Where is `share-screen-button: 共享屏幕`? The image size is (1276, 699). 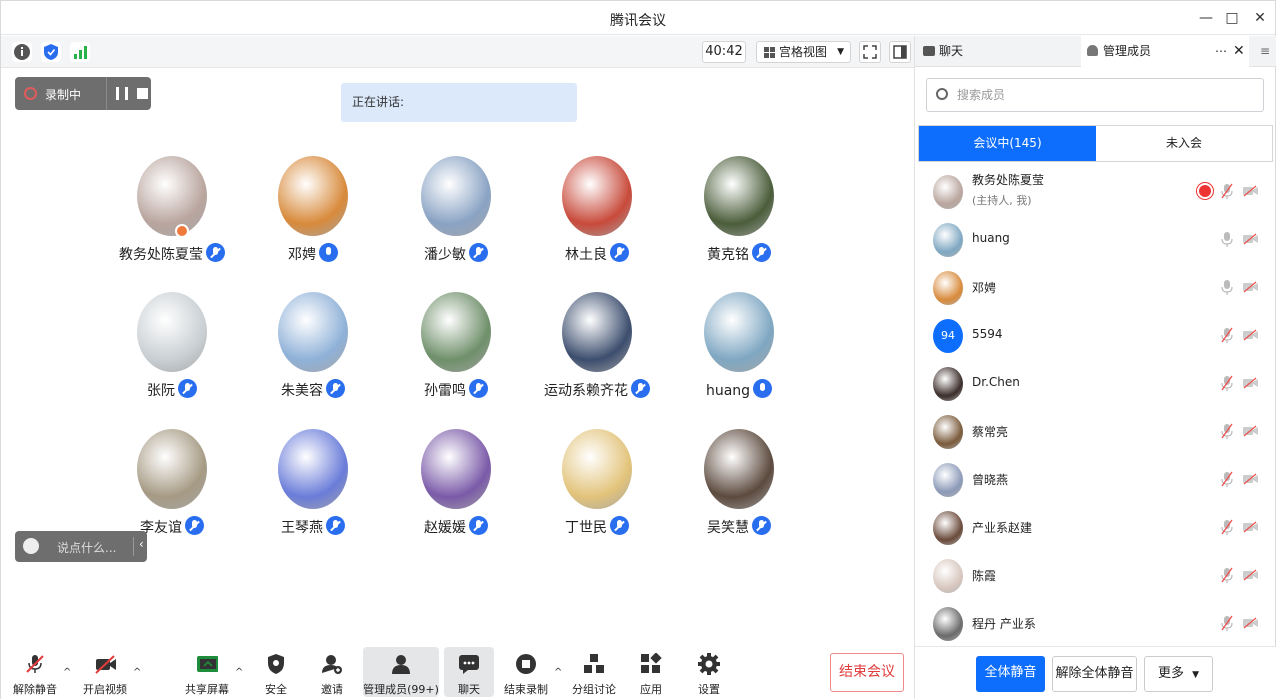
share-screen-button: 共享屏幕 is located at coordinates (207, 672).